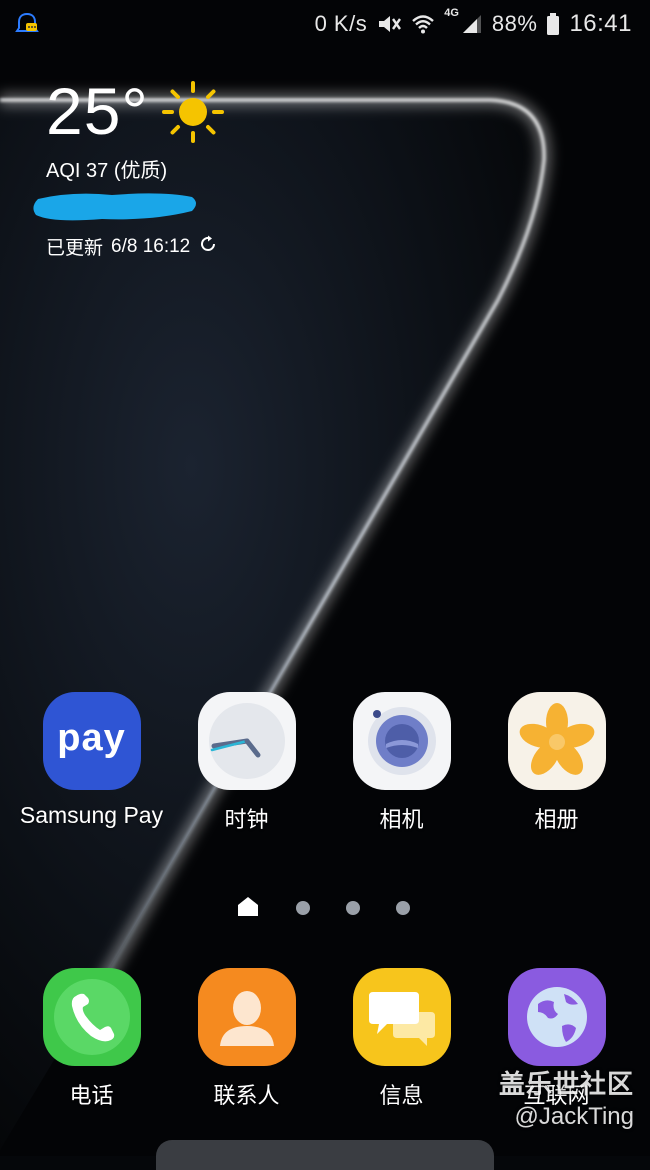 This screenshot has width=650, height=1170. I want to click on sun-icon, so click(193, 114).